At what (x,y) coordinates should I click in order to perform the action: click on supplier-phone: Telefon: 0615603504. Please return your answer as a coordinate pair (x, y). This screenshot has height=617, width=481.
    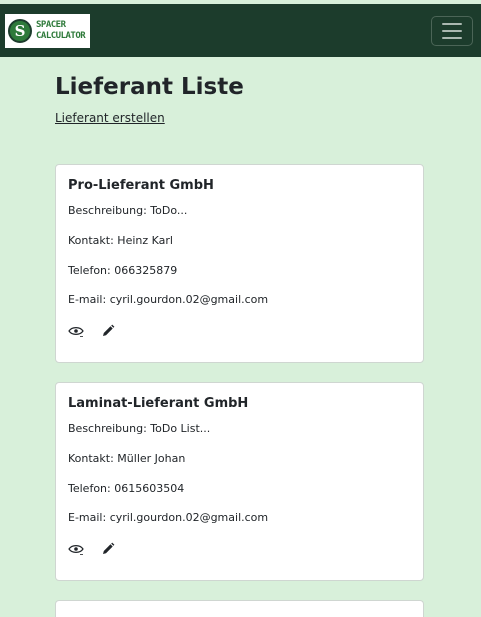
    Looking at the image, I should click on (126, 488).